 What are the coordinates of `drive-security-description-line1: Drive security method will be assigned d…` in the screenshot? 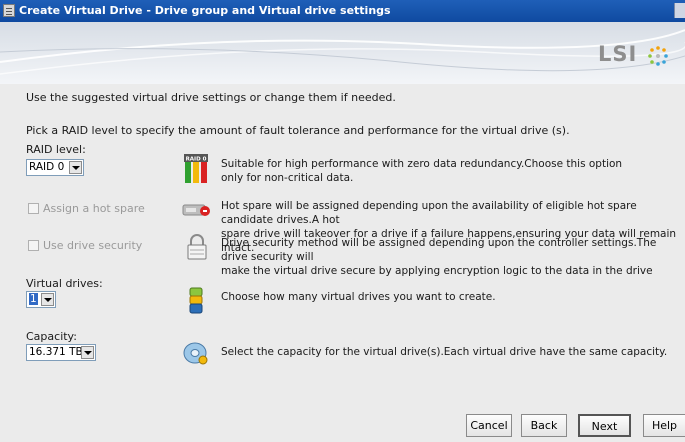 It's located at (439, 250).